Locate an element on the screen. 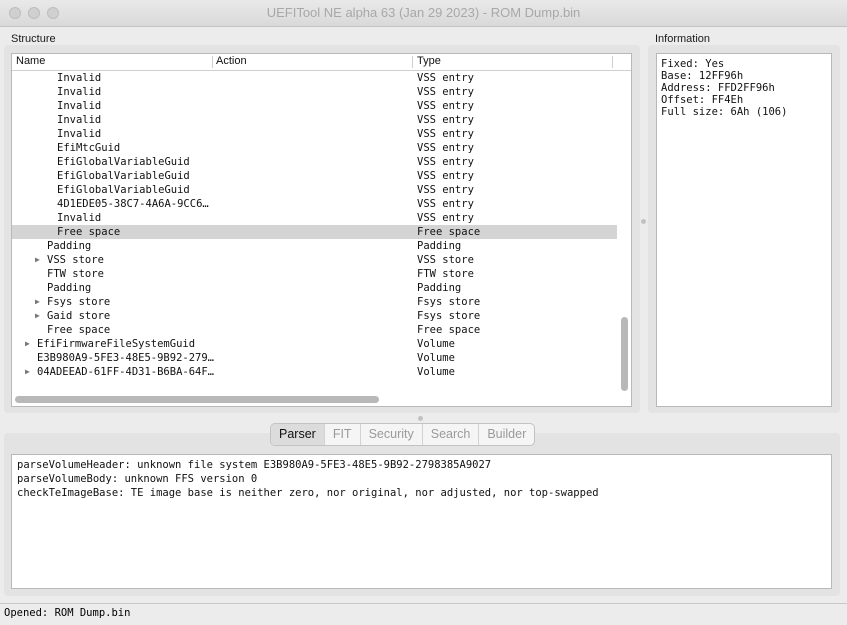  vertical-scrollbar-thumb is located at coordinates (624, 354).